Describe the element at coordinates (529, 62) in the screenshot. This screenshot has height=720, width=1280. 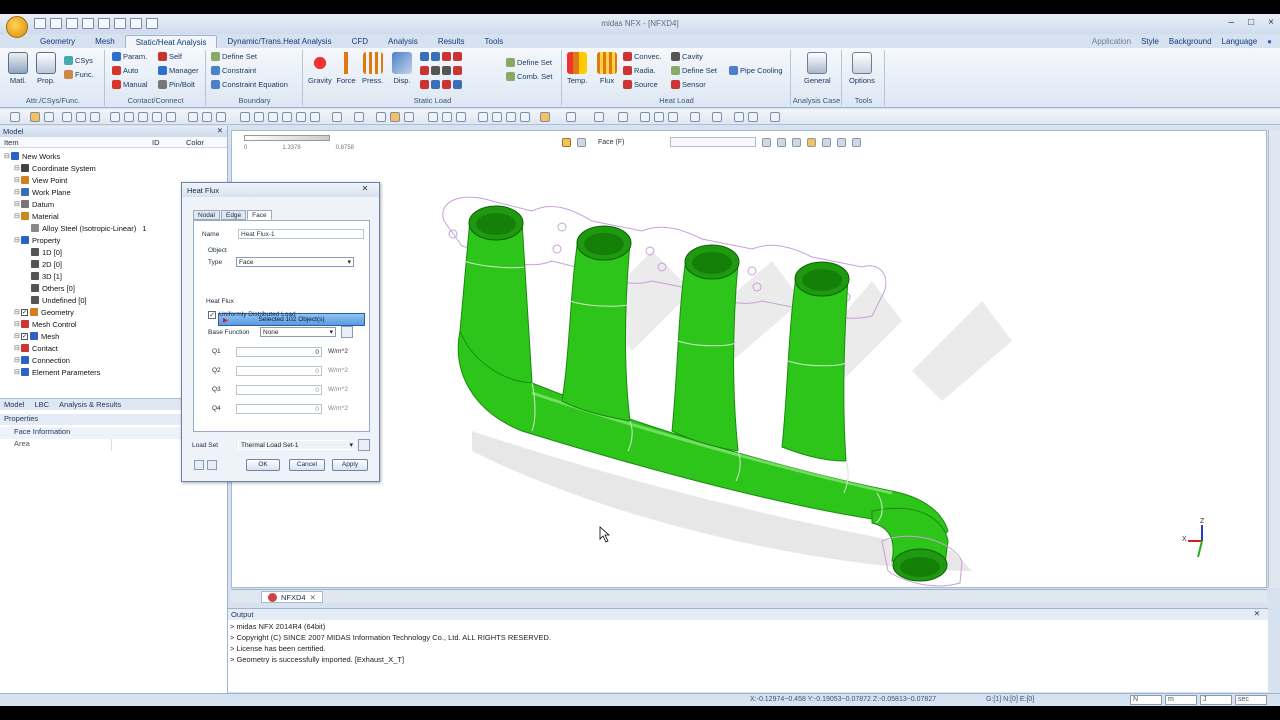
I see `static-define-set-button: Define Set` at that location.